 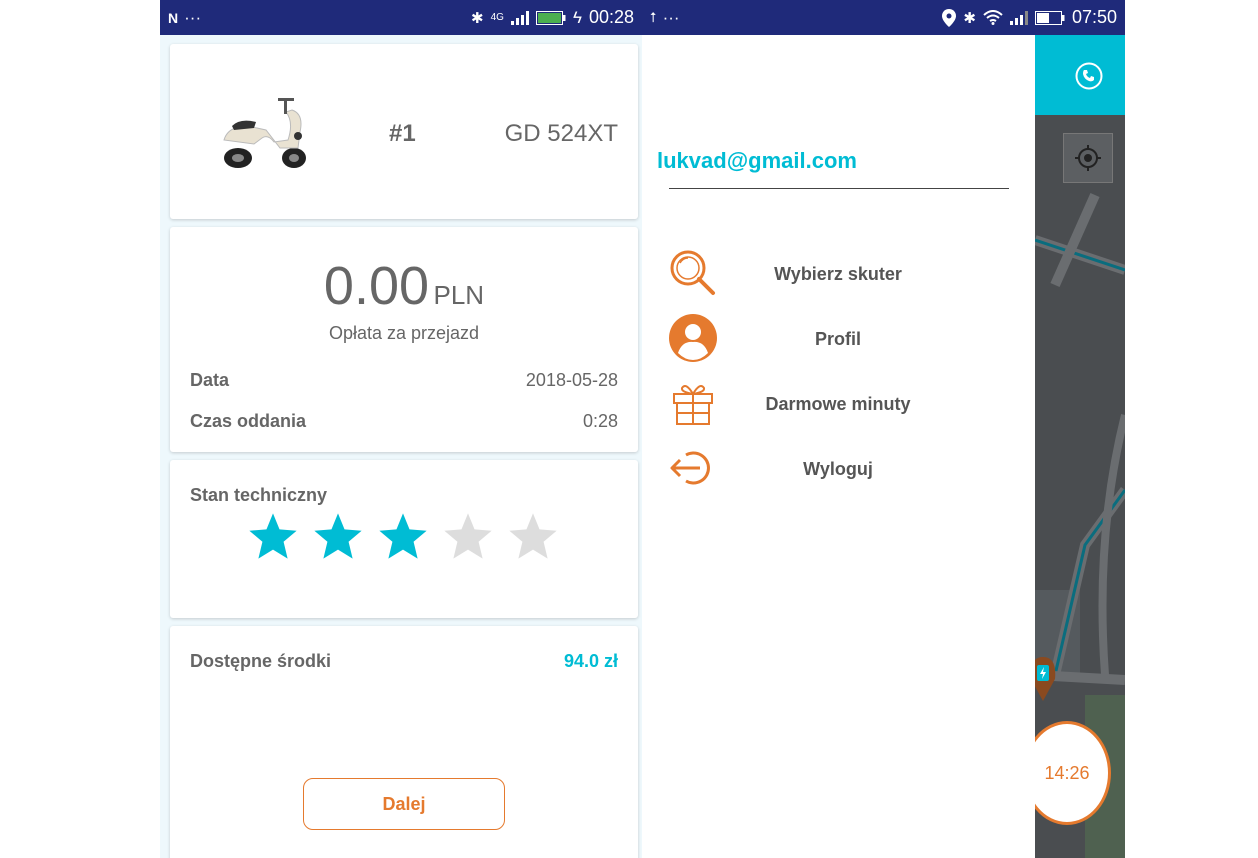 What do you see at coordinates (1089, 76) in the screenshot?
I see `phone-icon` at bounding box center [1089, 76].